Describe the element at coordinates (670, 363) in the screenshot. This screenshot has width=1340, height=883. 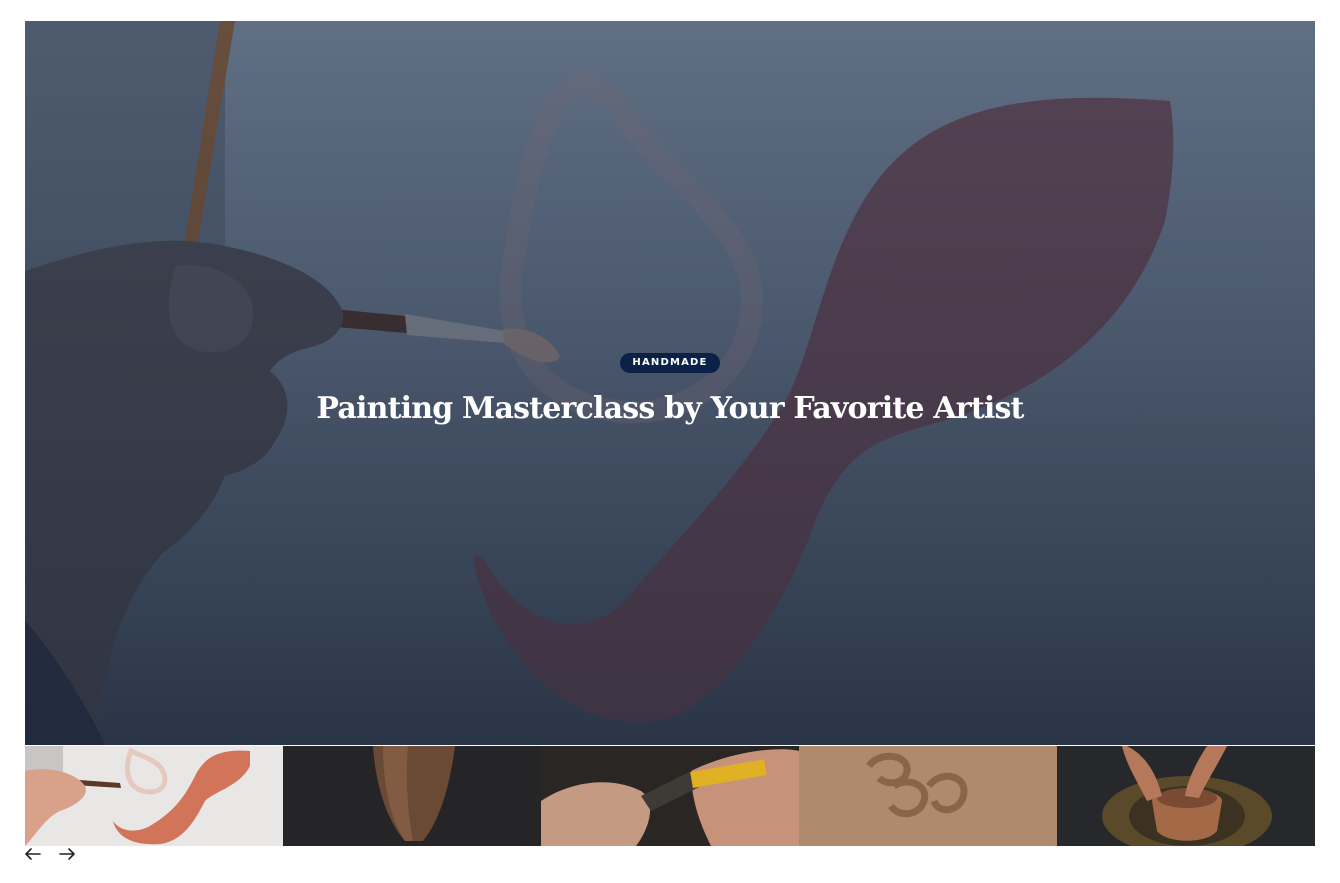
I see `category-badge: HANDMADE` at that location.